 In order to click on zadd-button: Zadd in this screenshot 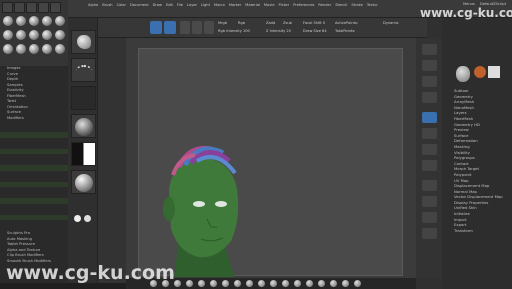, I will do `click(270, 23)`.